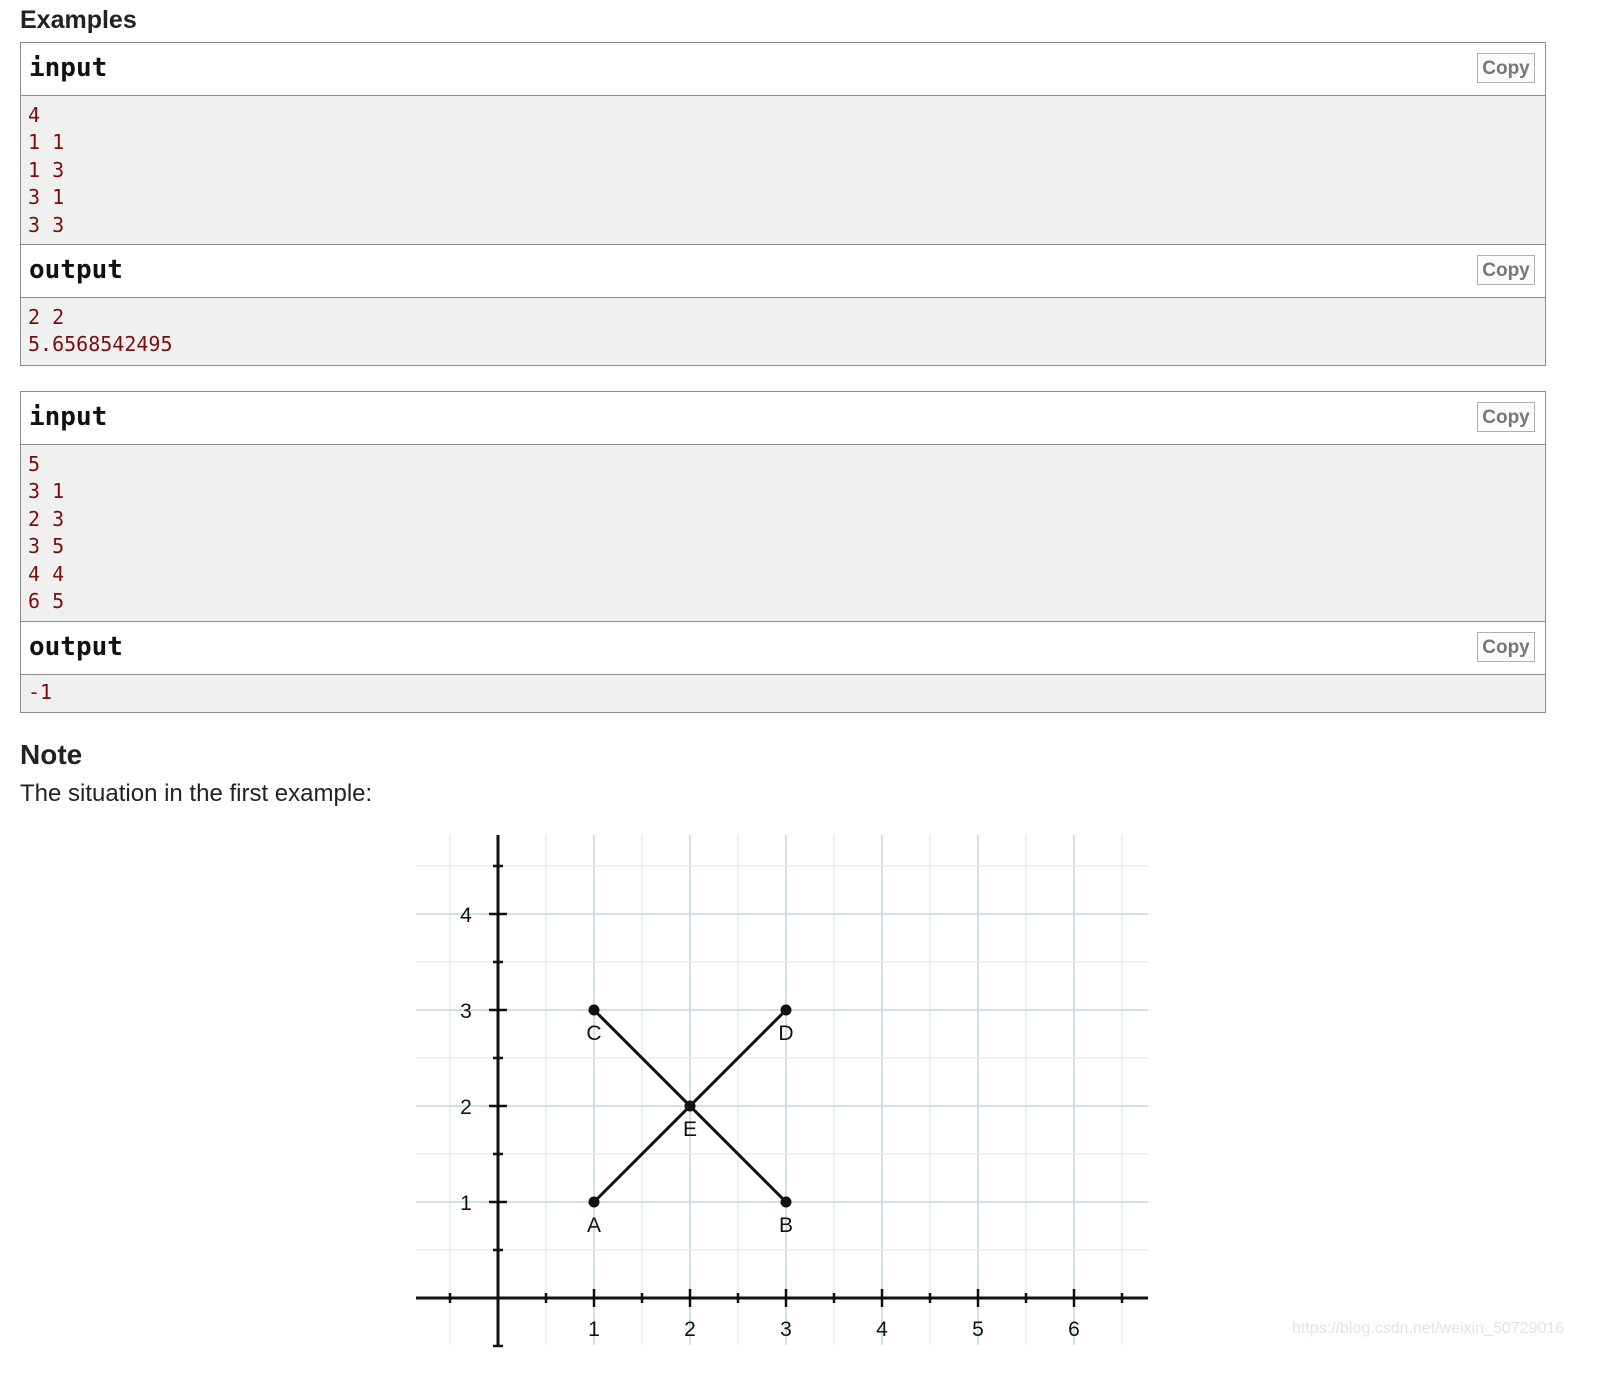 This screenshot has width=1598, height=1373. What do you see at coordinates (594, 1329) in the screenshot?
I see `x-tick-label: 1` at bounding box center [594, 1329].